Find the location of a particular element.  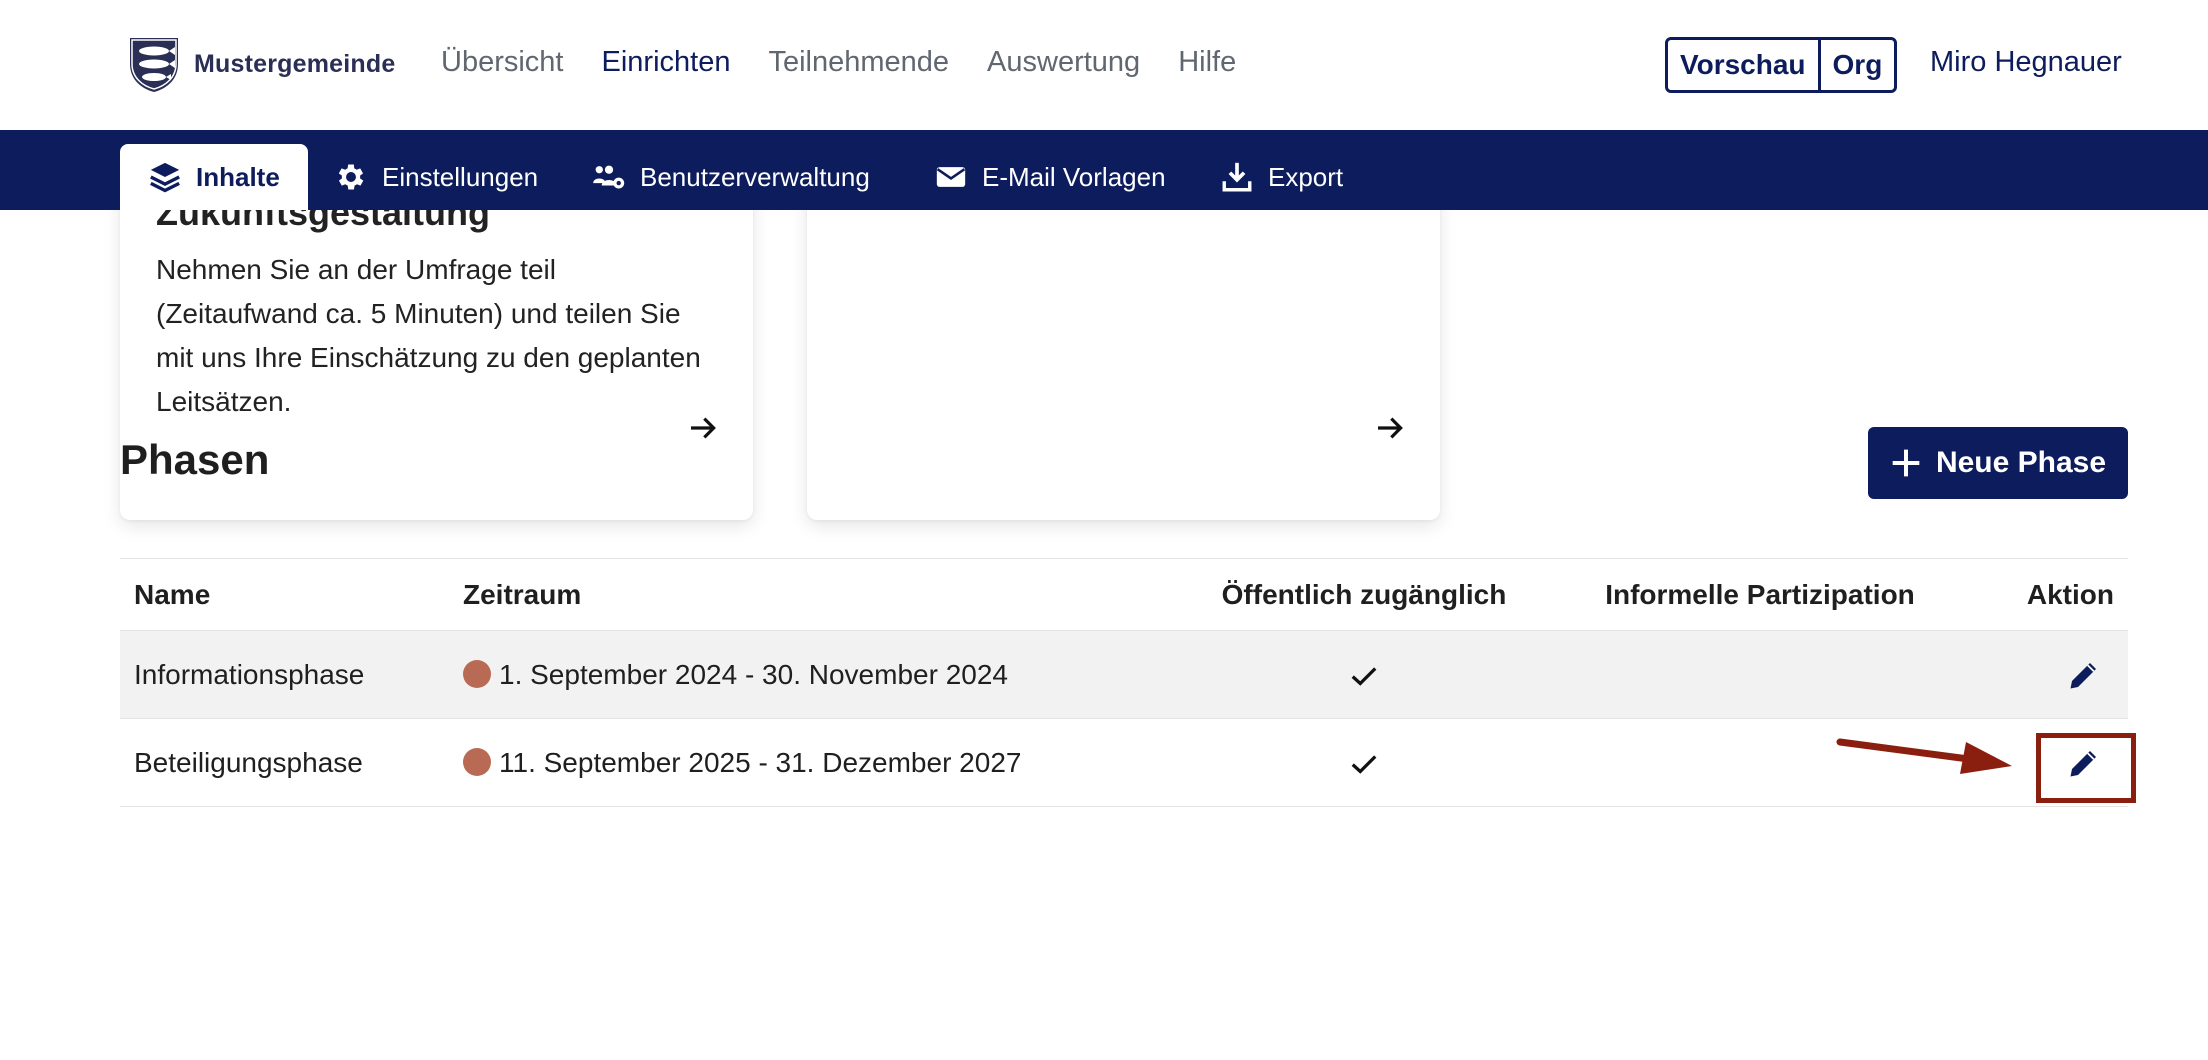

phase-aktion is located at coordinates (2048, 674).